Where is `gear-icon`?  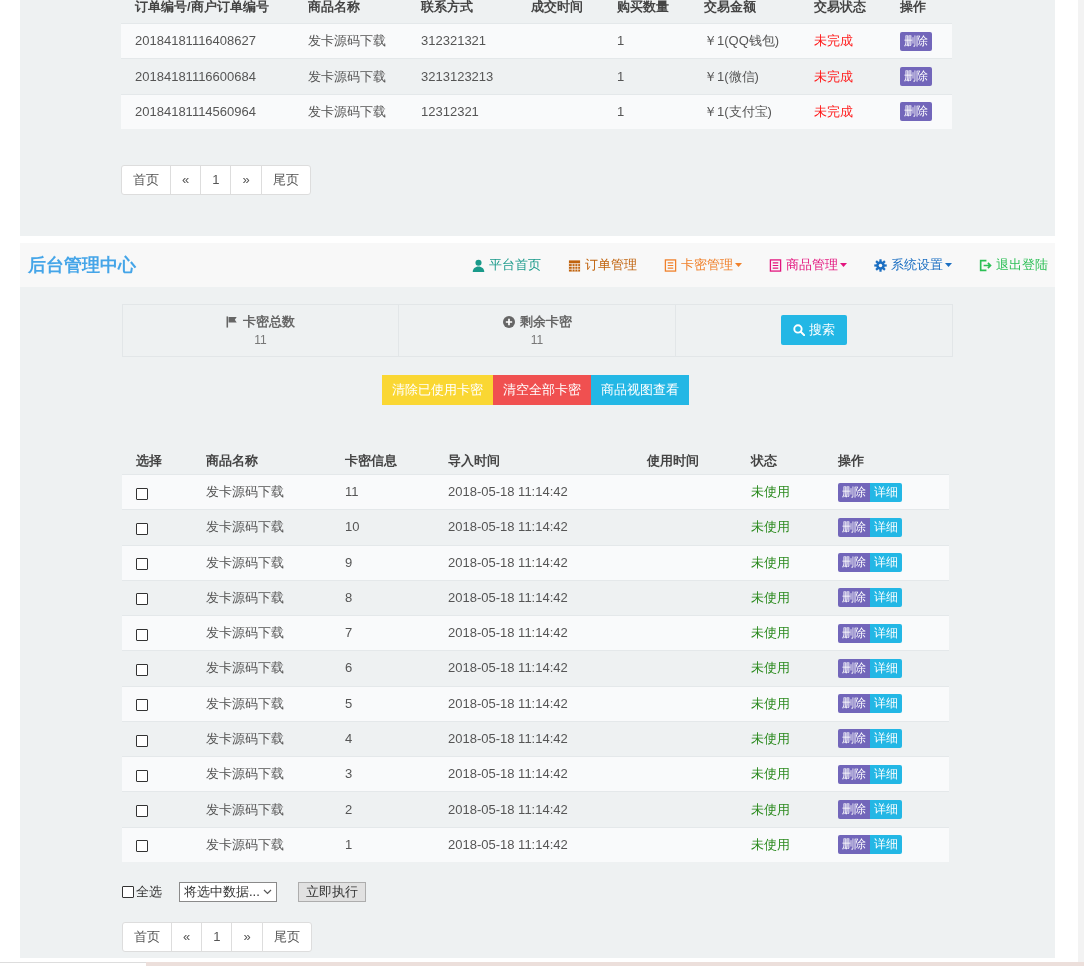
gear-icon is located at coordinates (880, 265).